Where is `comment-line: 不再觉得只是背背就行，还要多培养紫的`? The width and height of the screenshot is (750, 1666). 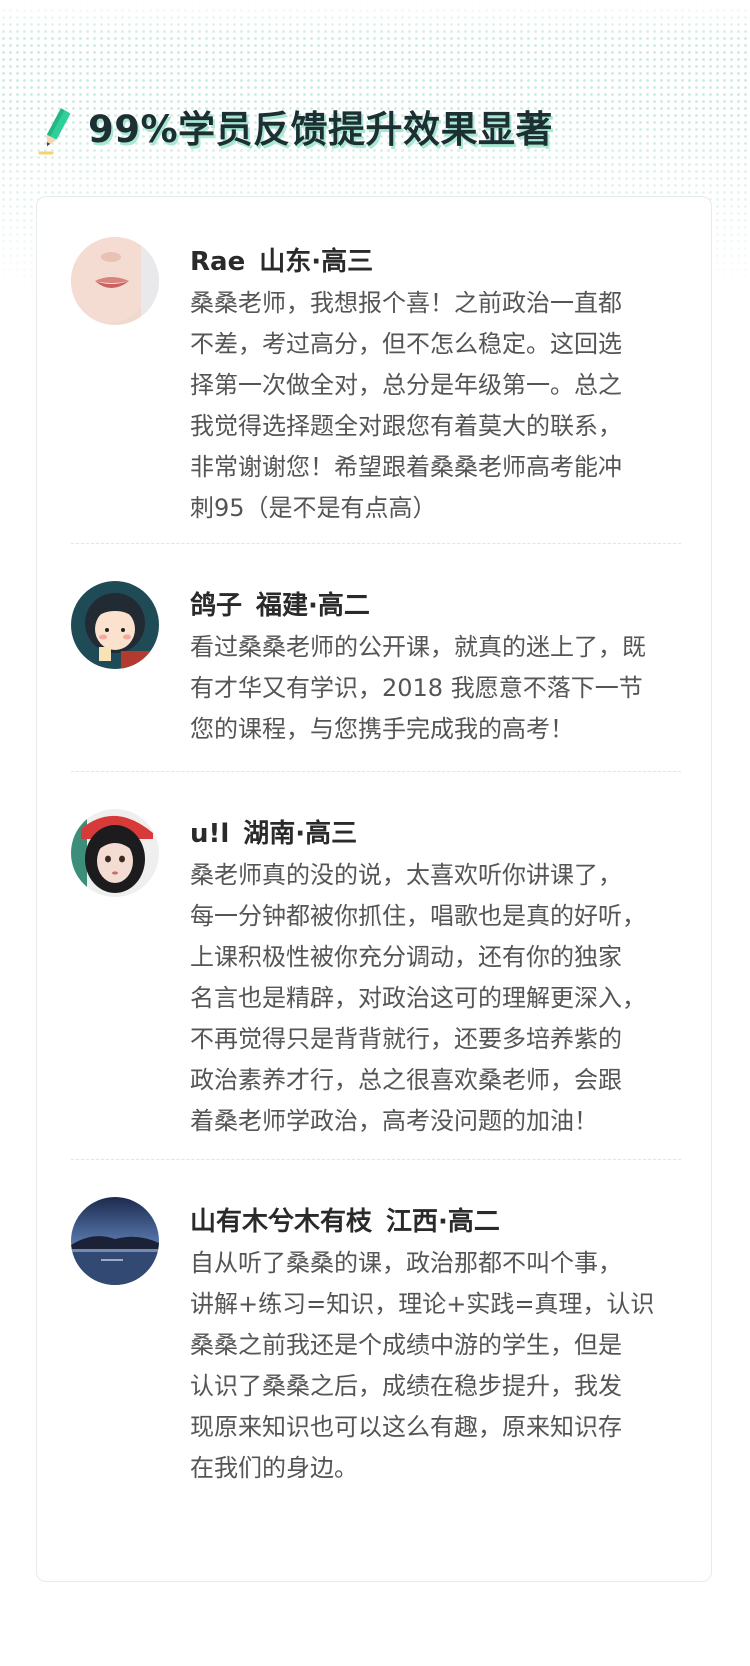
comment-line: 不再觉得只是背背就行，还要多培养紫的 is located at coordinates (406, 1039).